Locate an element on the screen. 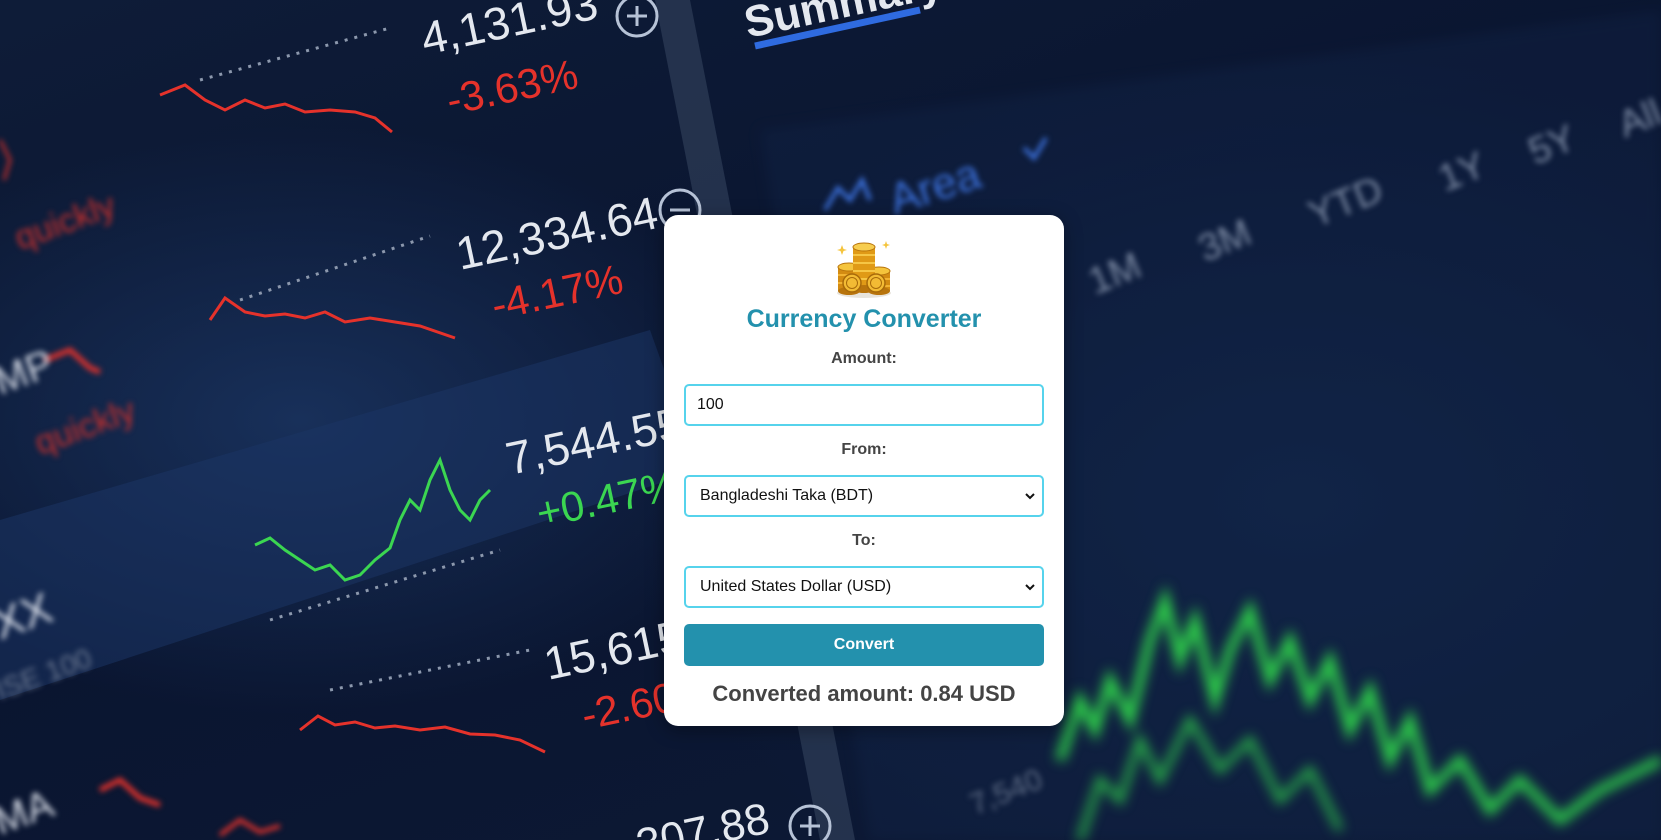 The height and width of the screenshot is (840, 1661). ticker-price: 307.88 is located at coordinates (703, 817).